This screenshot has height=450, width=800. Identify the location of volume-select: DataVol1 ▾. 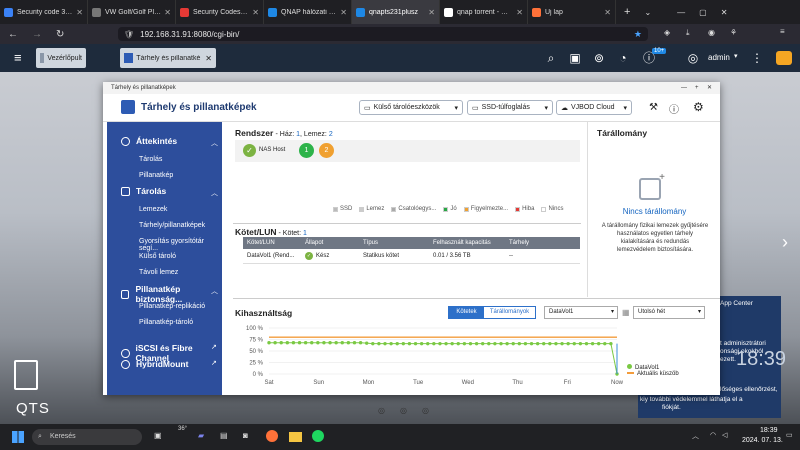
(581, 312).